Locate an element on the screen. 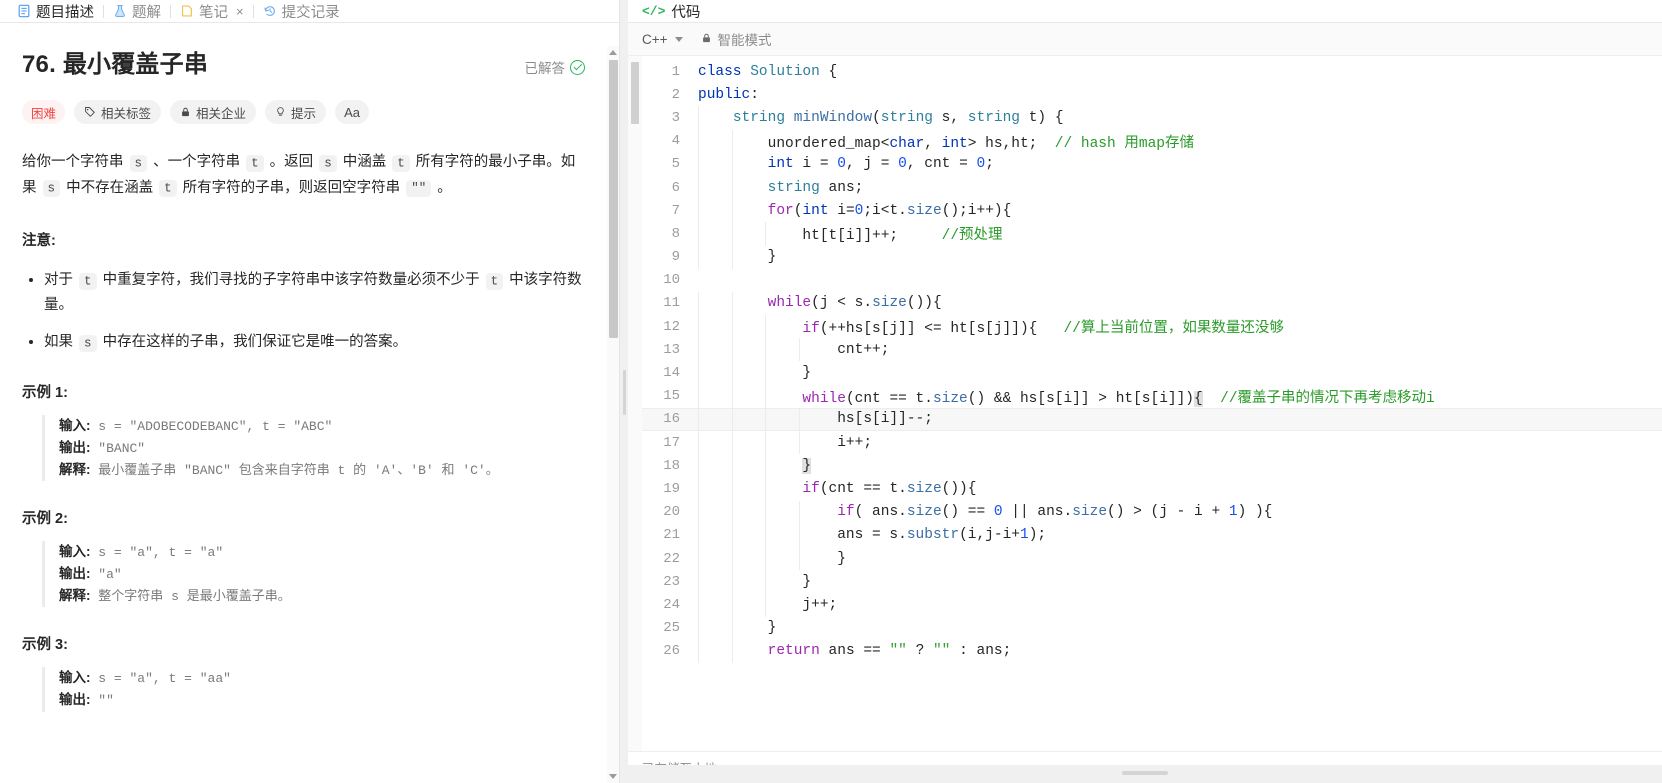  example-heading: 示例 2: is located at coordinates (45, 519).